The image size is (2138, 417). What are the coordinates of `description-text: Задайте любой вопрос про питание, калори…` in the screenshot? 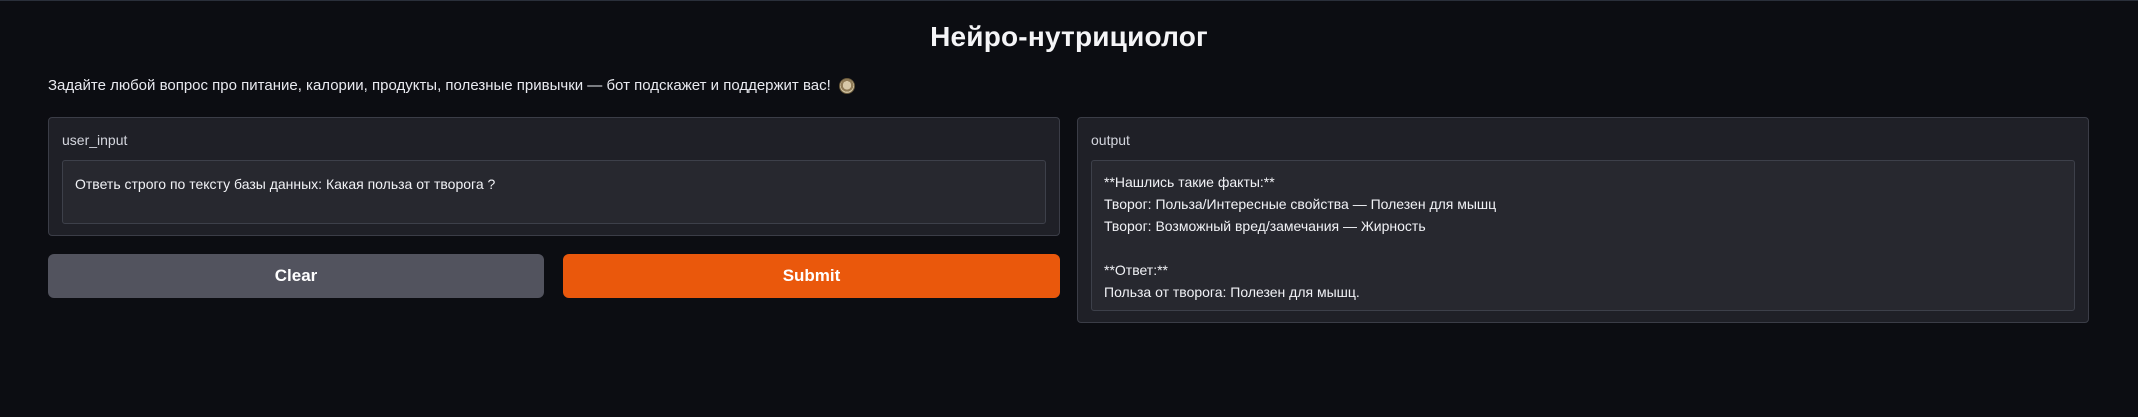 It's located at (439, 85).